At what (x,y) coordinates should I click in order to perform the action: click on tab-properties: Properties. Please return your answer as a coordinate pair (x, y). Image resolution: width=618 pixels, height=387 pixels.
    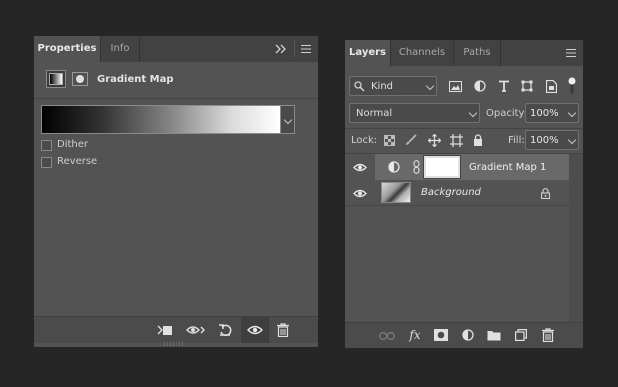
    Looking at the image, I should click on (67, 49).